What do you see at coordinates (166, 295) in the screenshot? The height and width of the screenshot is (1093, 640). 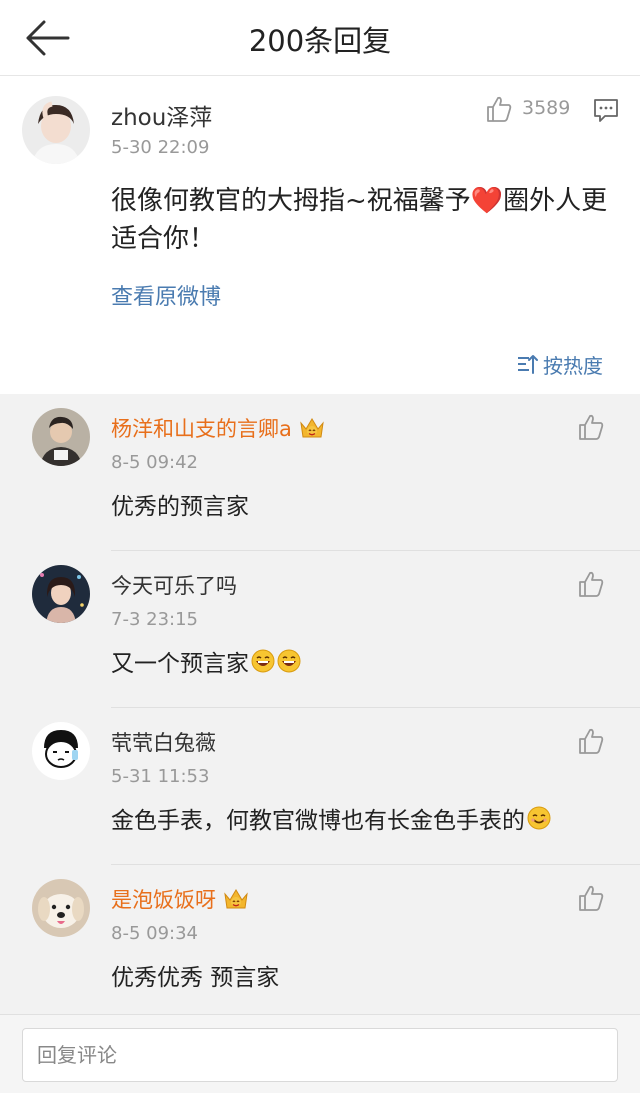 I see `view-original-link: 查看原微博` at bounding box center [166, 295].